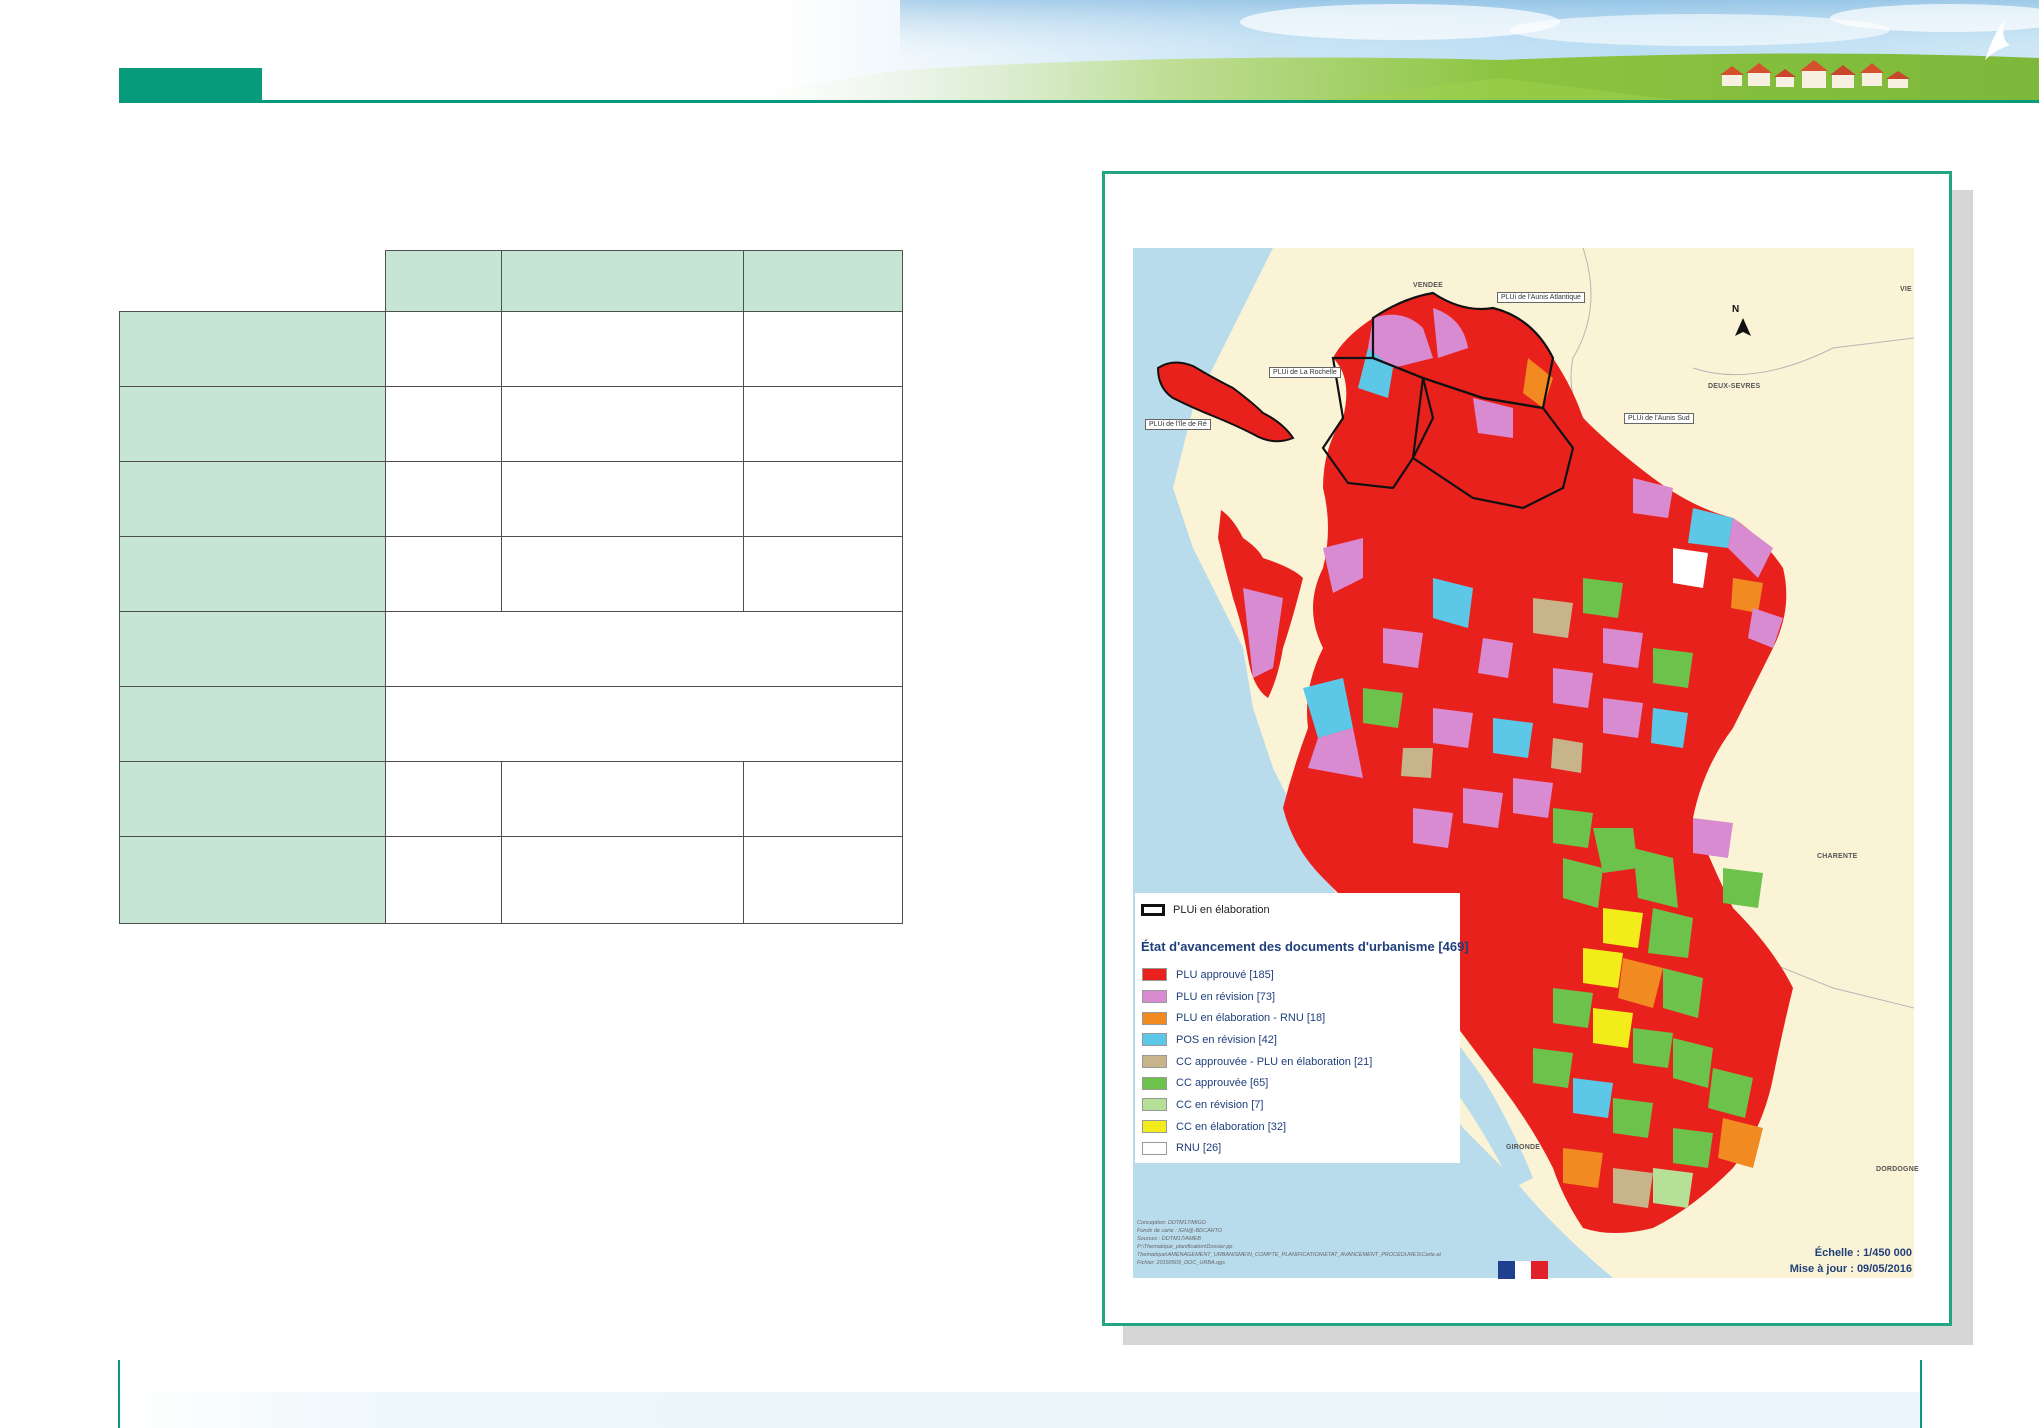 The width and height of the screenshot is (2039, 1428). I want to click on credit-line: Fonds de carte : IGN@-BDCARTO, so click(1180, 1231).